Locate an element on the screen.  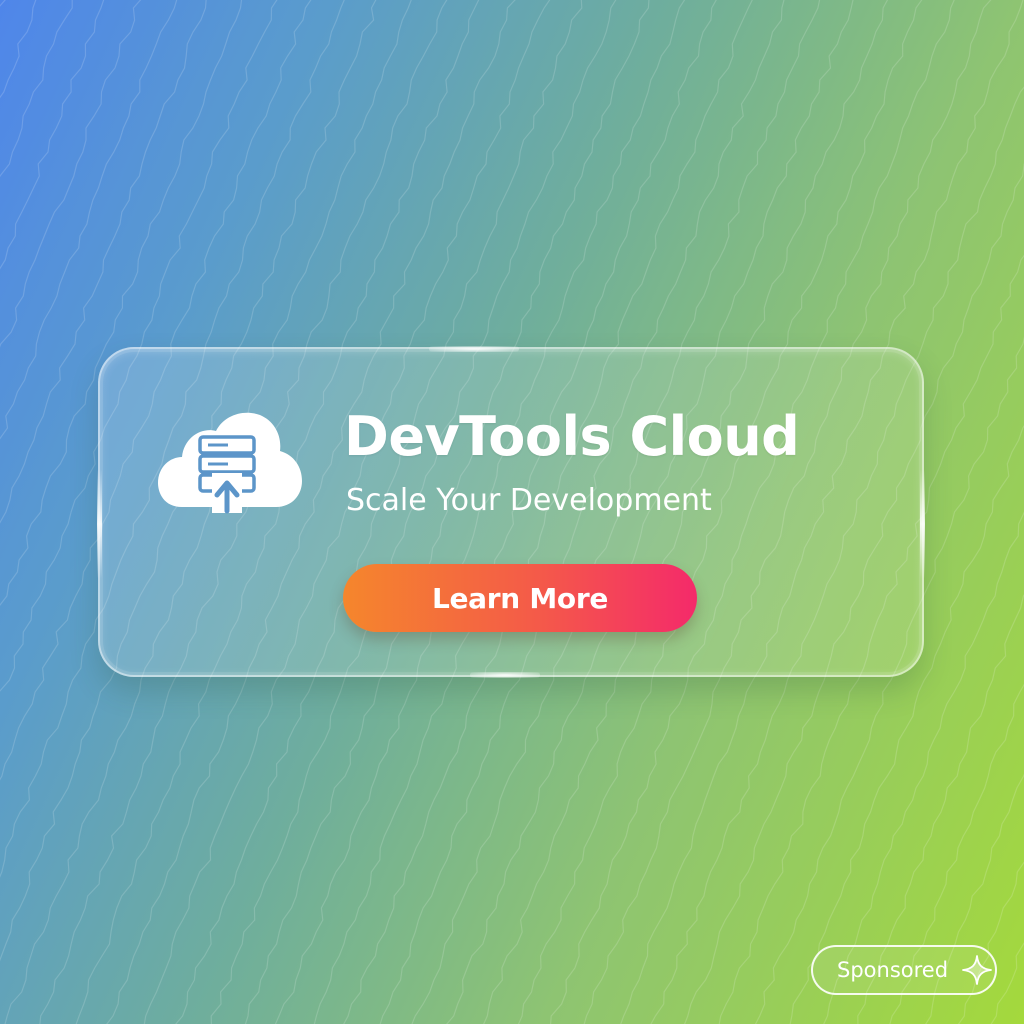
sponsored-label: Sponsored is located at coordinates (893, 970).